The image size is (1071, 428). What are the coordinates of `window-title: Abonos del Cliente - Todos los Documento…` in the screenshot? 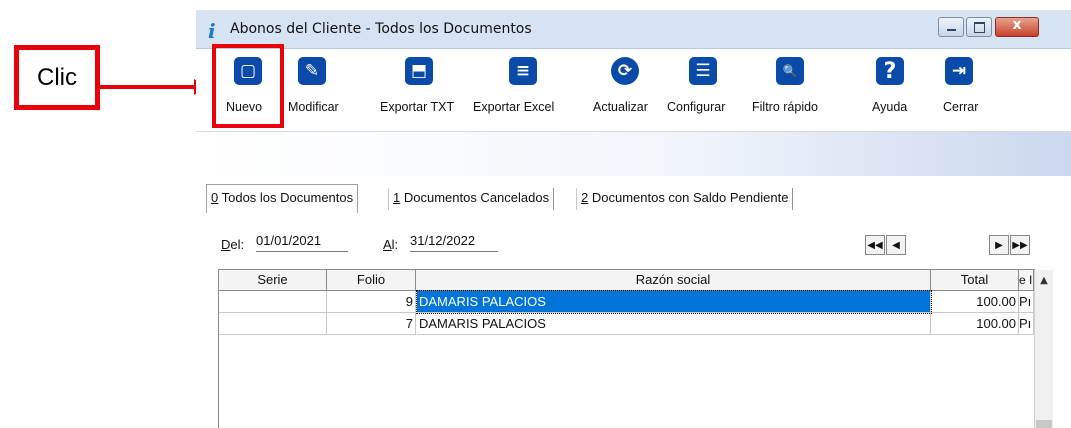 It's located at (381, 29).